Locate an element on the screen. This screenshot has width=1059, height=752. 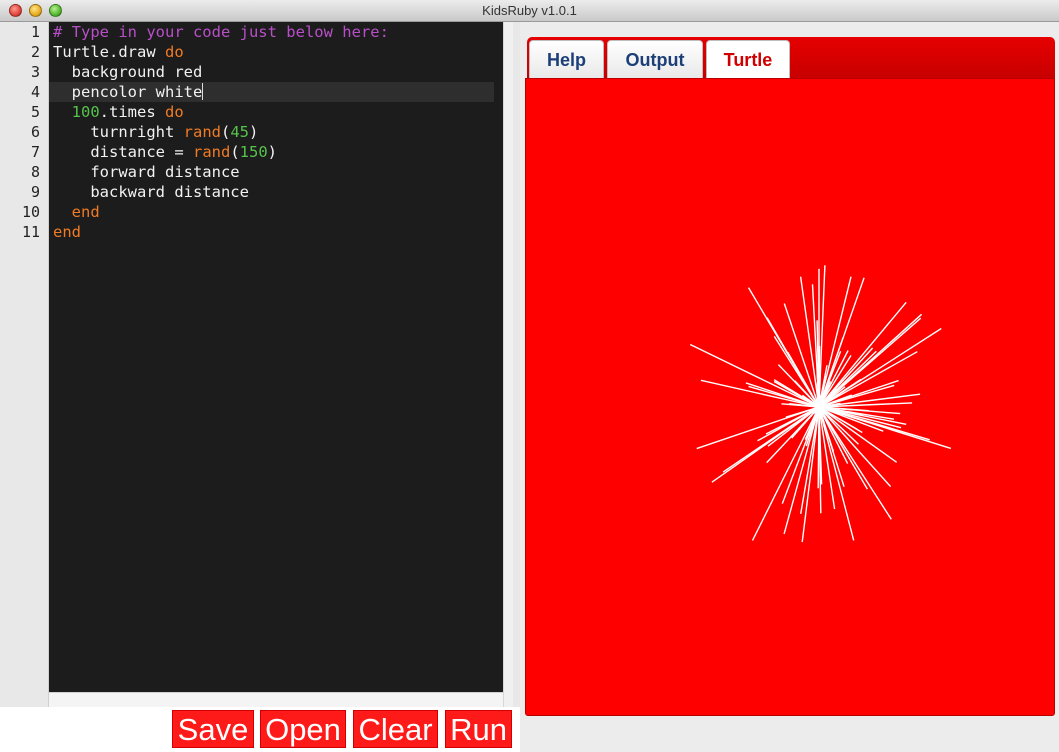
run-button: Run is located at coordinates (478, 729).